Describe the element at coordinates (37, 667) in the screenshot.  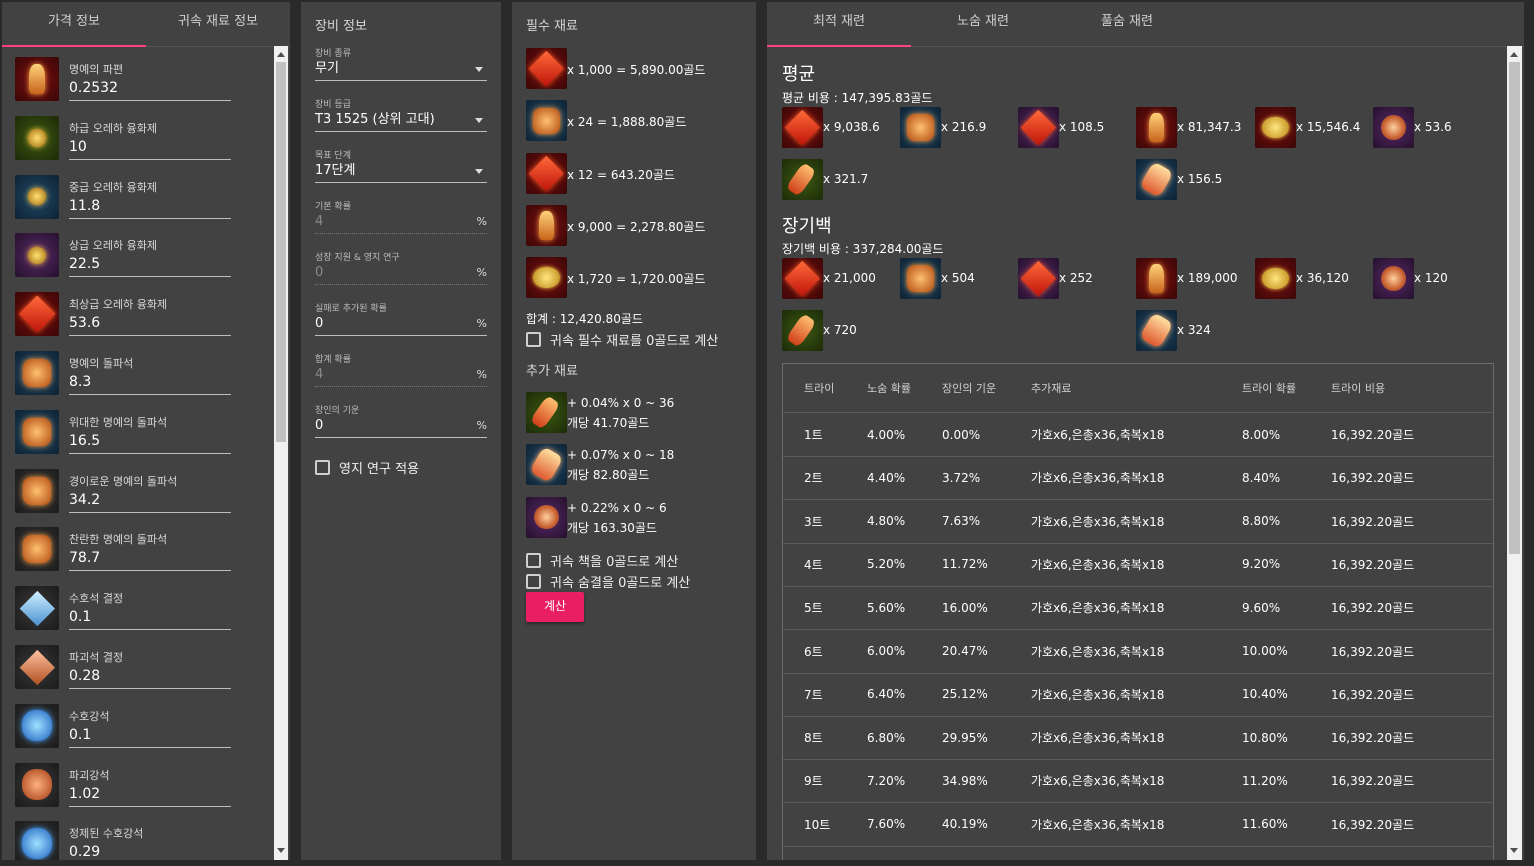
I see `destruction-crystal-icon` at that location.